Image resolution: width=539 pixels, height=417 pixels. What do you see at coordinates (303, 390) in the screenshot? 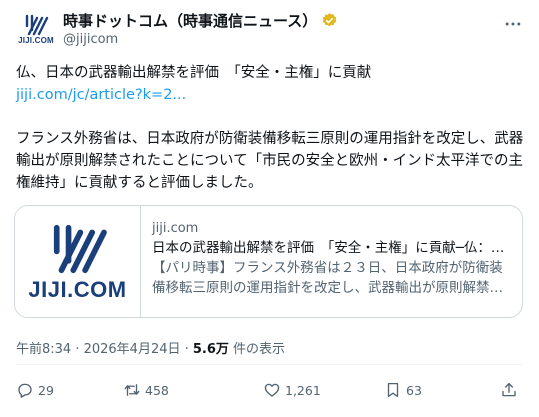
I see `like-count: 1,261` at bounding box center [303, 390].